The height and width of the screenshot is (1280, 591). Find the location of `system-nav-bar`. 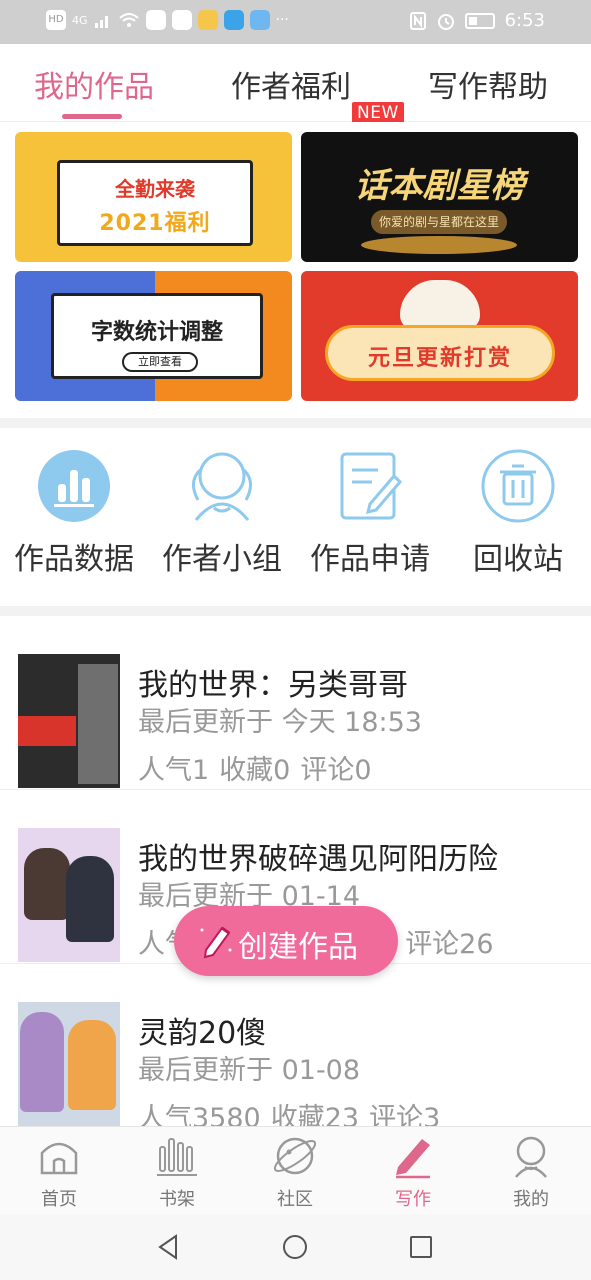

system-nav-bar is located at coordinates (295, 1247).